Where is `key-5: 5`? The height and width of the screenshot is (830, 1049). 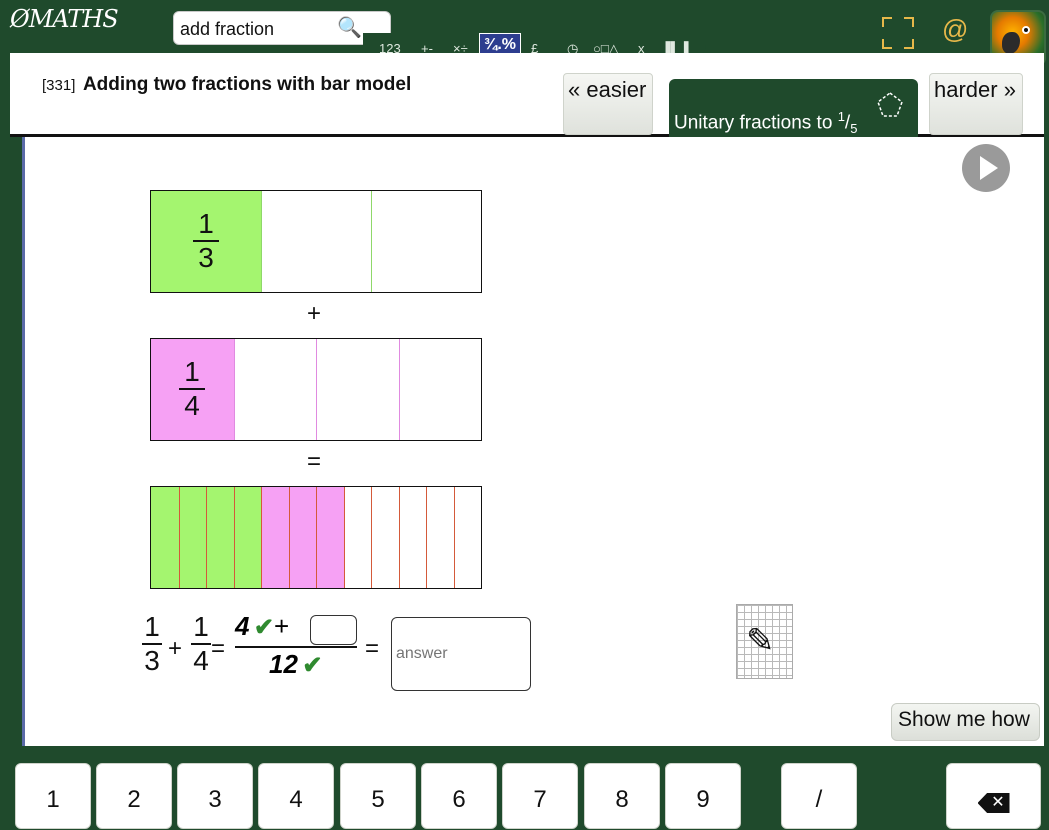
key-5: 5 is located at coordinates (378, 796).